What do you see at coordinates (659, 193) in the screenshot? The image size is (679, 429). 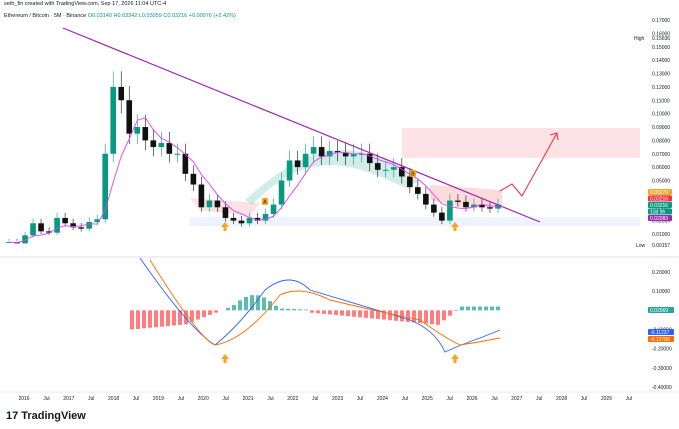 I see `price-badge-label: 0.03270` at bounding box center [659, 193].